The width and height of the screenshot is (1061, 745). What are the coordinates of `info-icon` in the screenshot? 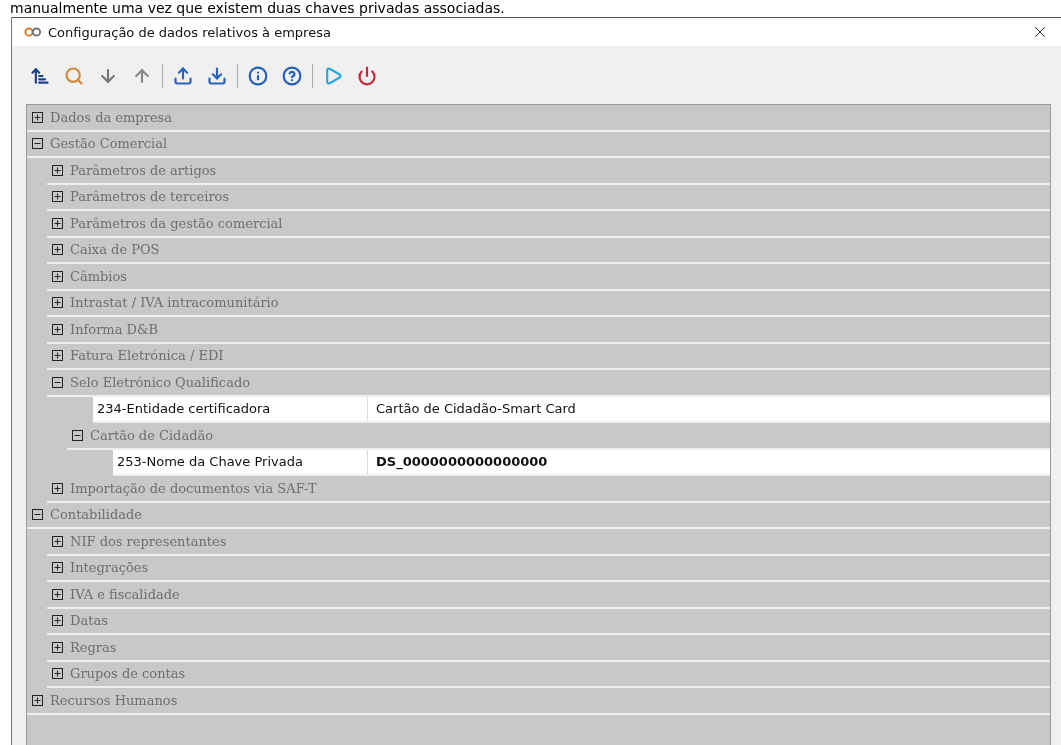 It's located at (258, 76).